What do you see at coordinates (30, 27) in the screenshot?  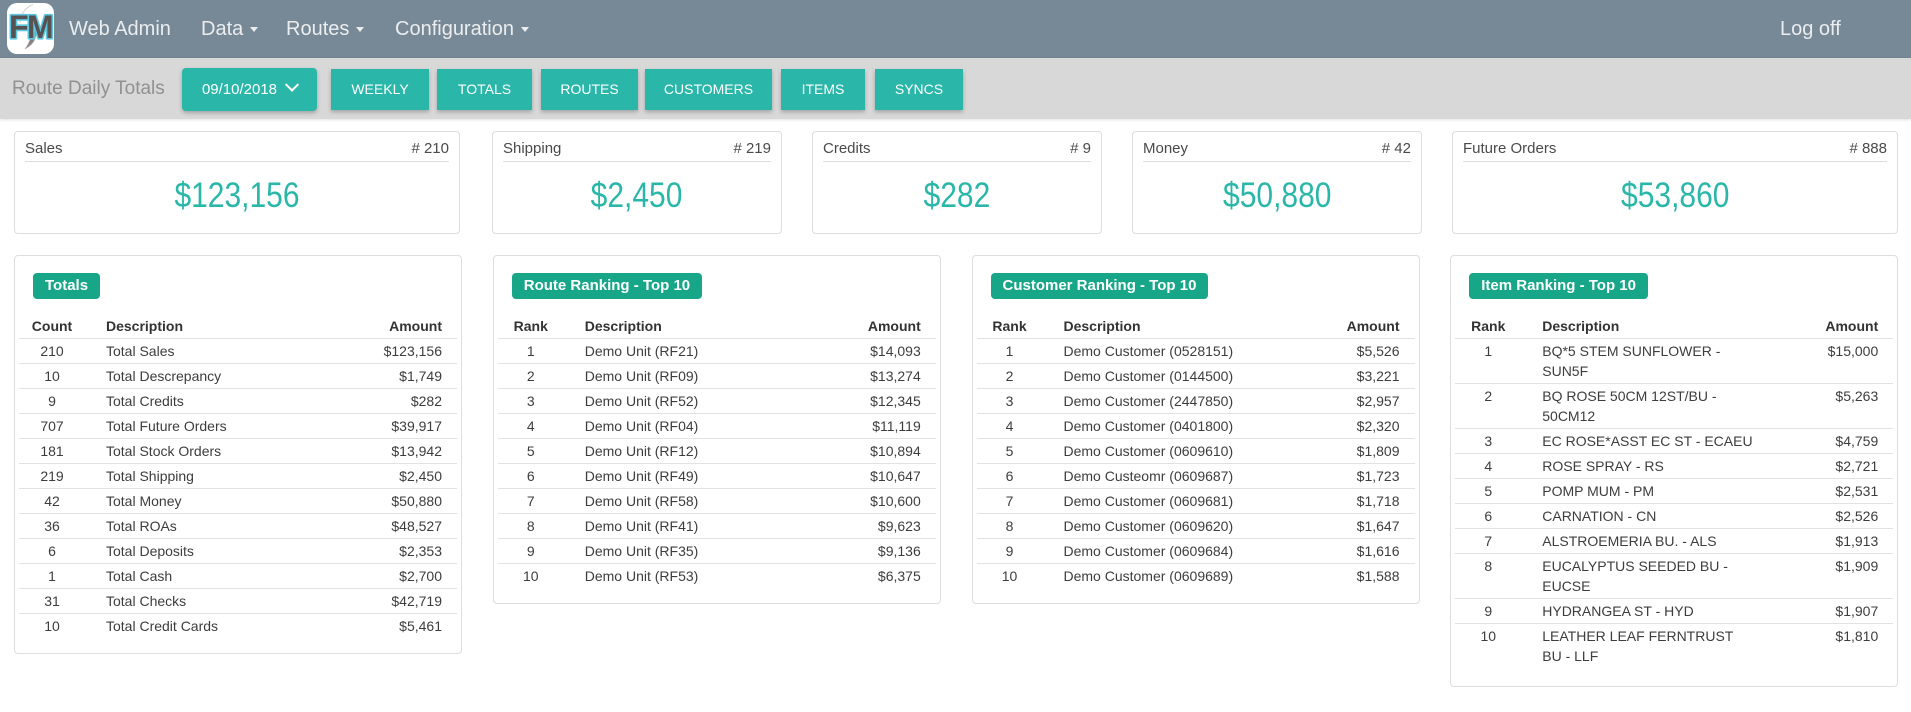 I see `svg-text: FM` at bounding box center [30, 27].